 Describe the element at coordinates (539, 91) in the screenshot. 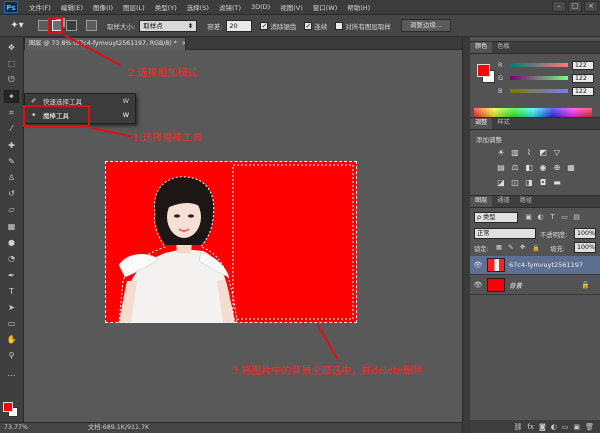

I see `blue-slider` at that location.